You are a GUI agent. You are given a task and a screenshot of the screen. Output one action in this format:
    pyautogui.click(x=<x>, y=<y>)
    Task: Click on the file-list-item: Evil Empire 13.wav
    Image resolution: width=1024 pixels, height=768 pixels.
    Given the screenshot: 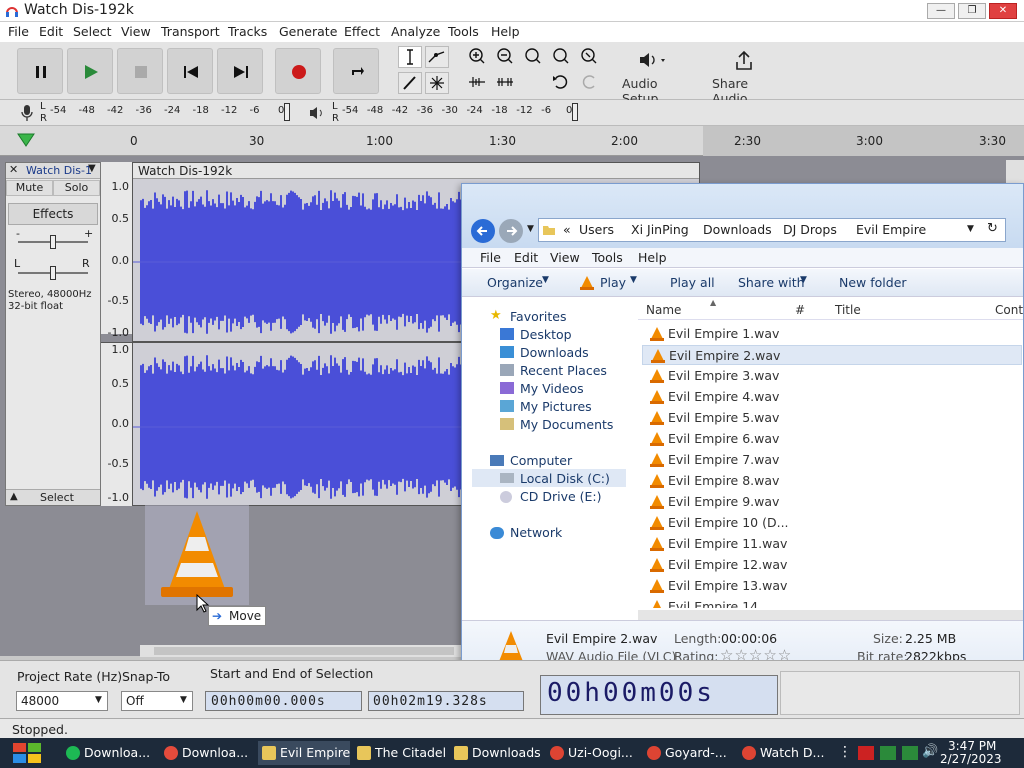 What is the action you would take?
    pyautogui.click(x=832, y=586)
    